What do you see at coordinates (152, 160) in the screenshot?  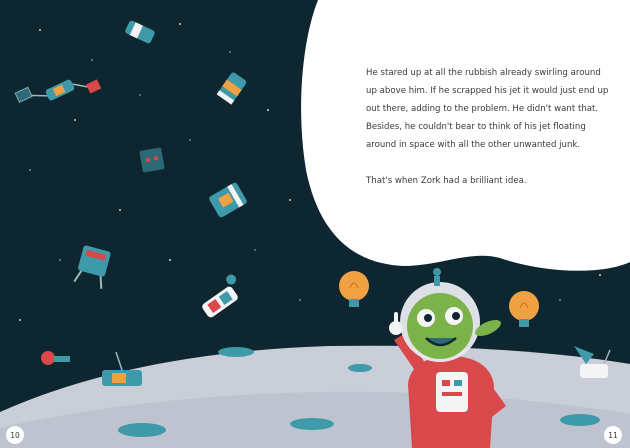 I see `space-junk-box` at bounding box center [152, 160].